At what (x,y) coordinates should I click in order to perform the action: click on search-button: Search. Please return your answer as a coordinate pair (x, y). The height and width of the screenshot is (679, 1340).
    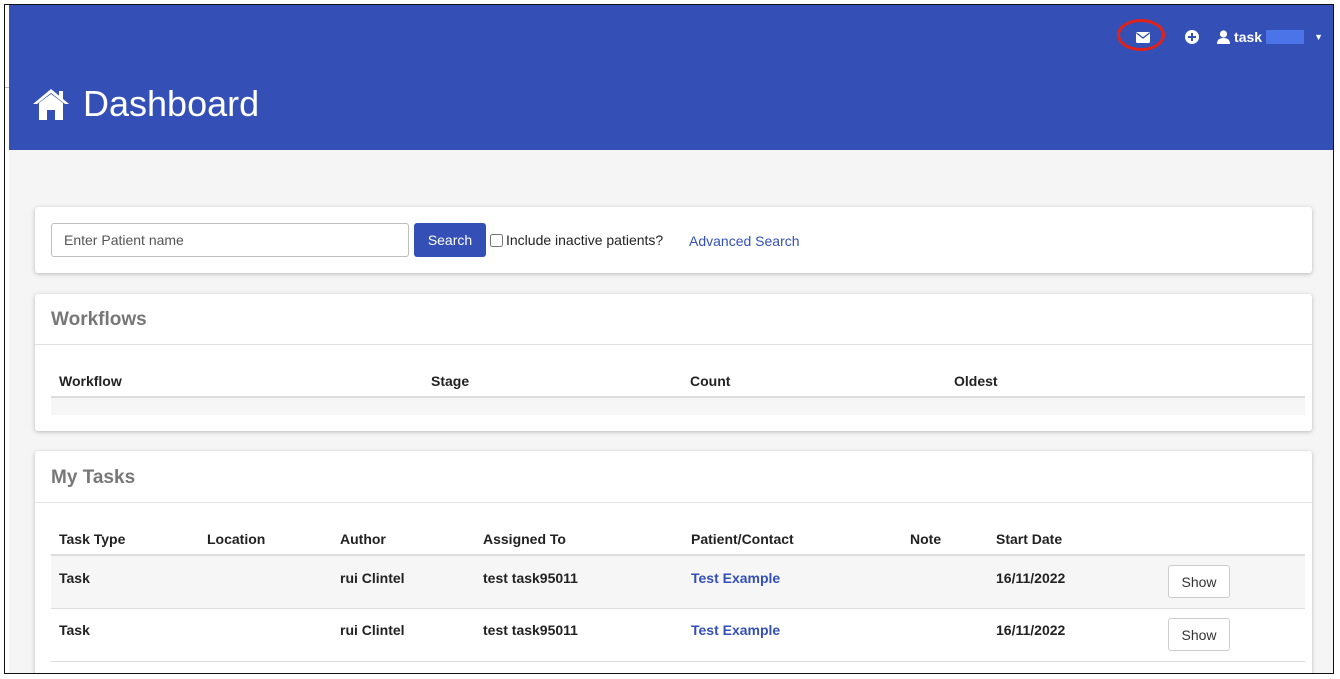
    Looking at the image, I should click on (450, 240).